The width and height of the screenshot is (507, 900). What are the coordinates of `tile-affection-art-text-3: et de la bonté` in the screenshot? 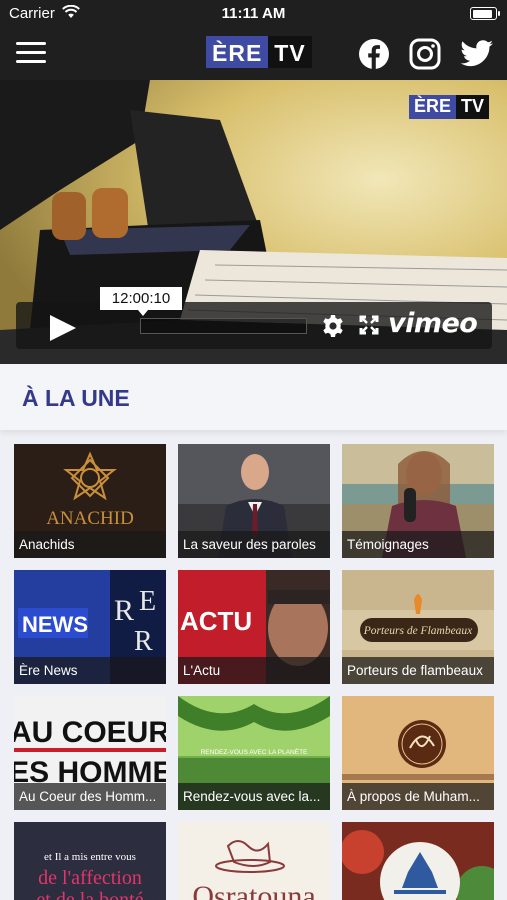 It's located at (89, 894).